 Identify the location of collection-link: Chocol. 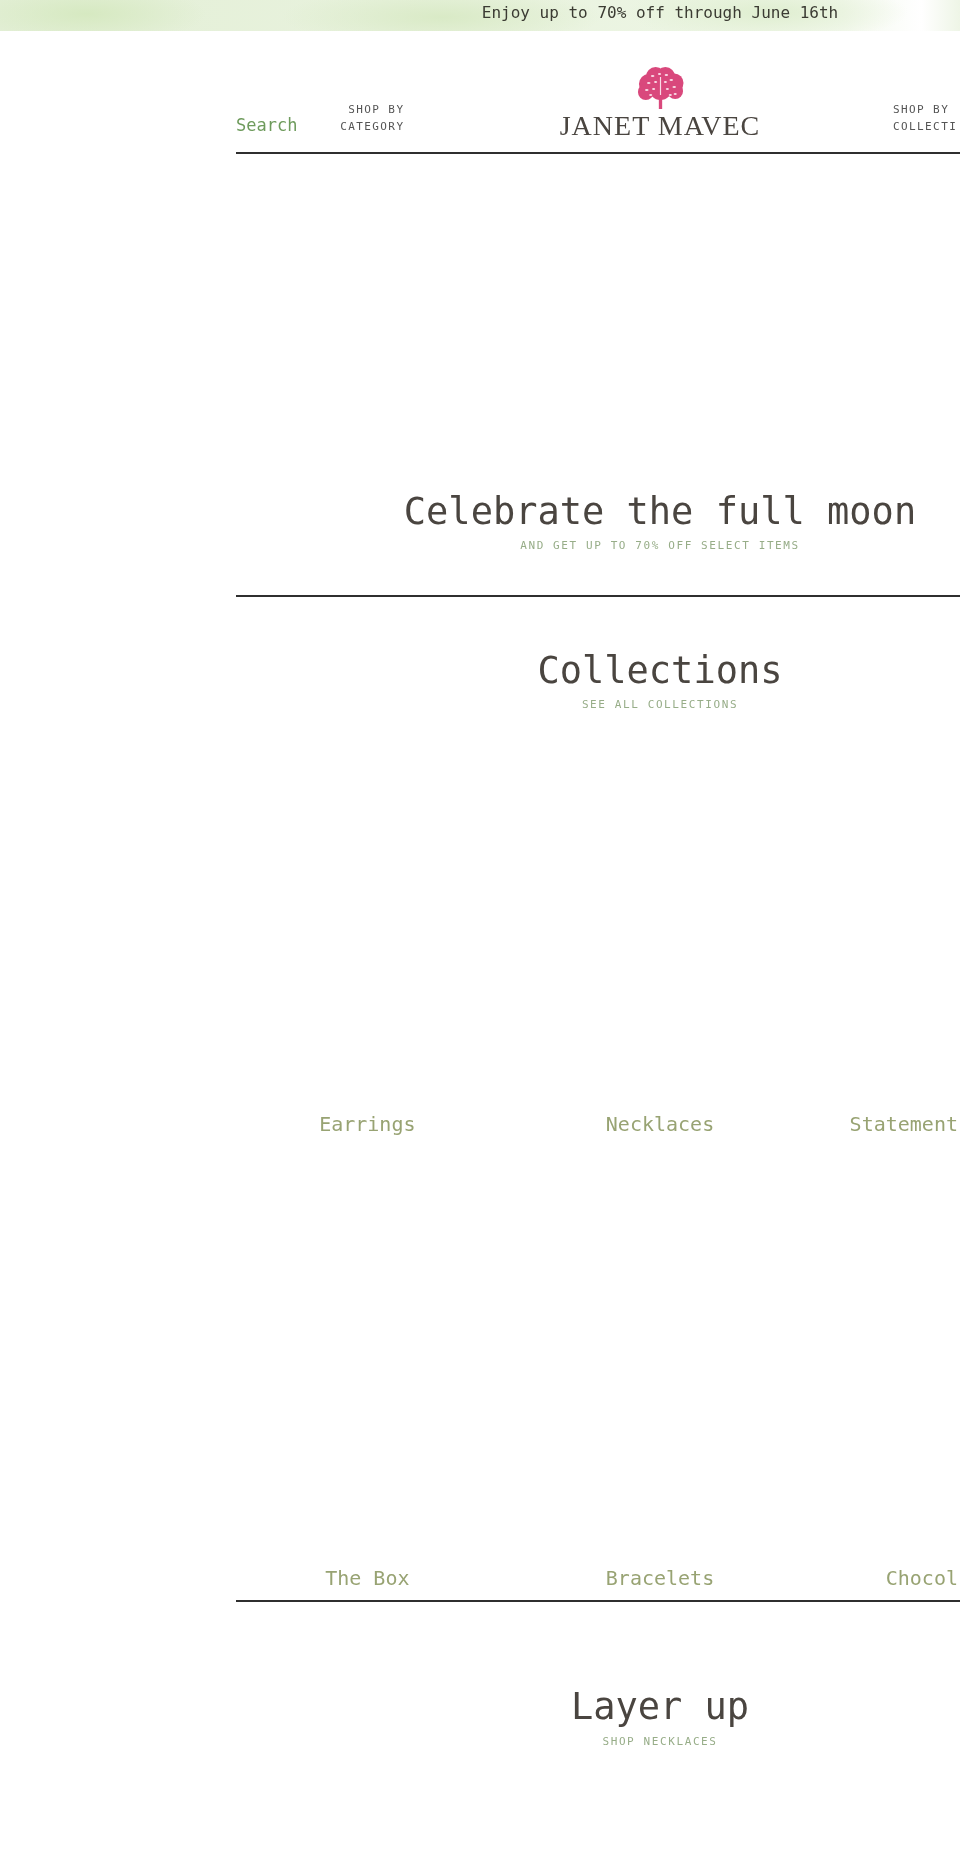
(921, 1578).